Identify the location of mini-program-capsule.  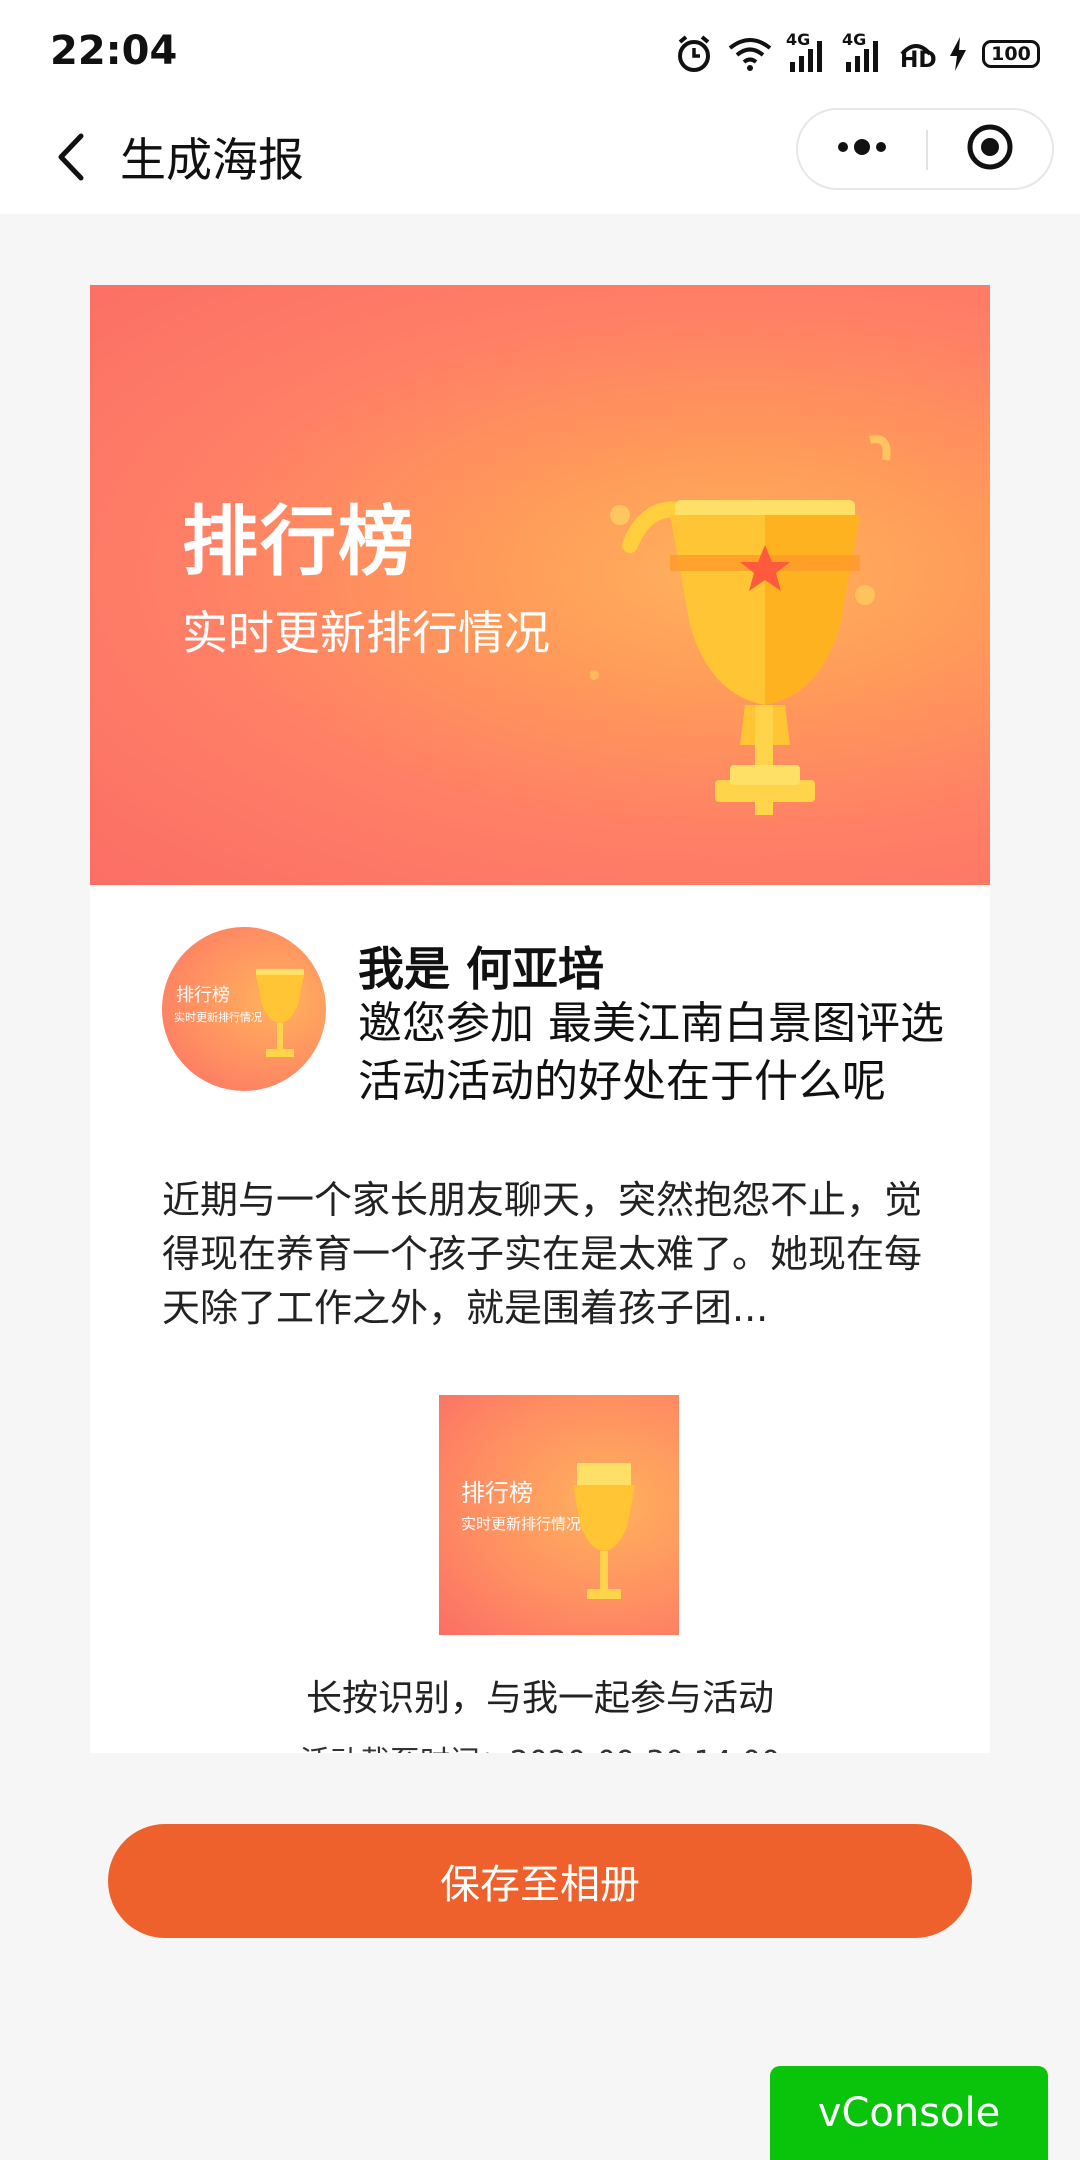
(925, 149).